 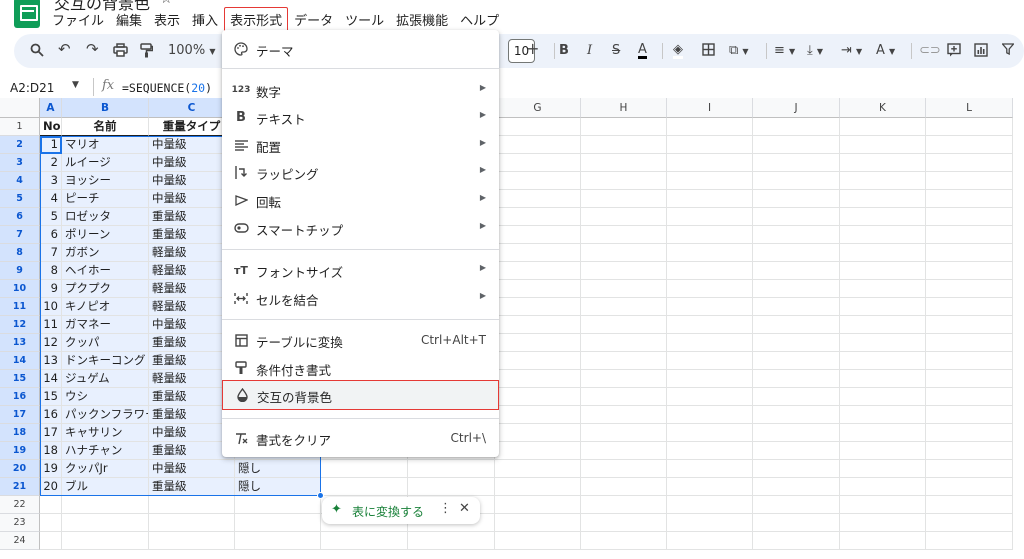 I want to click on cell-no: 1, so click(x=51, y=145).